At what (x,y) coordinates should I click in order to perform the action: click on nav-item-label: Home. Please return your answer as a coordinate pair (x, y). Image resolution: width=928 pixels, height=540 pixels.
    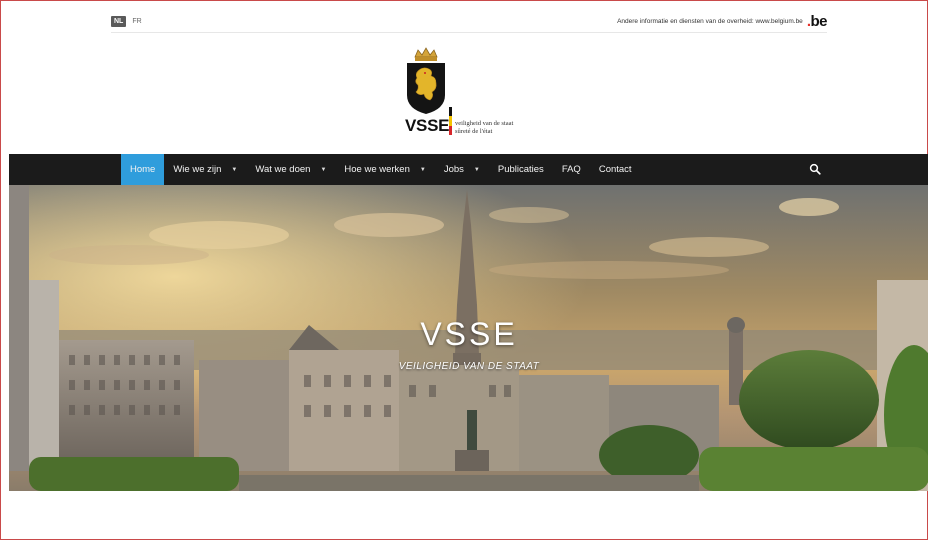
    Looking at the image, I should click on (143, 169).